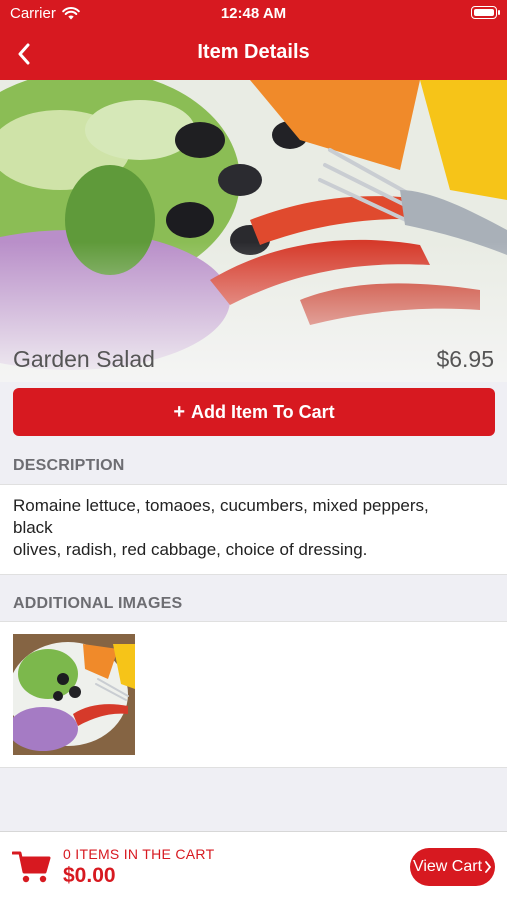  I want to click on additional-images-header: ADDITIONAL IMAGES, so click(253, 603).